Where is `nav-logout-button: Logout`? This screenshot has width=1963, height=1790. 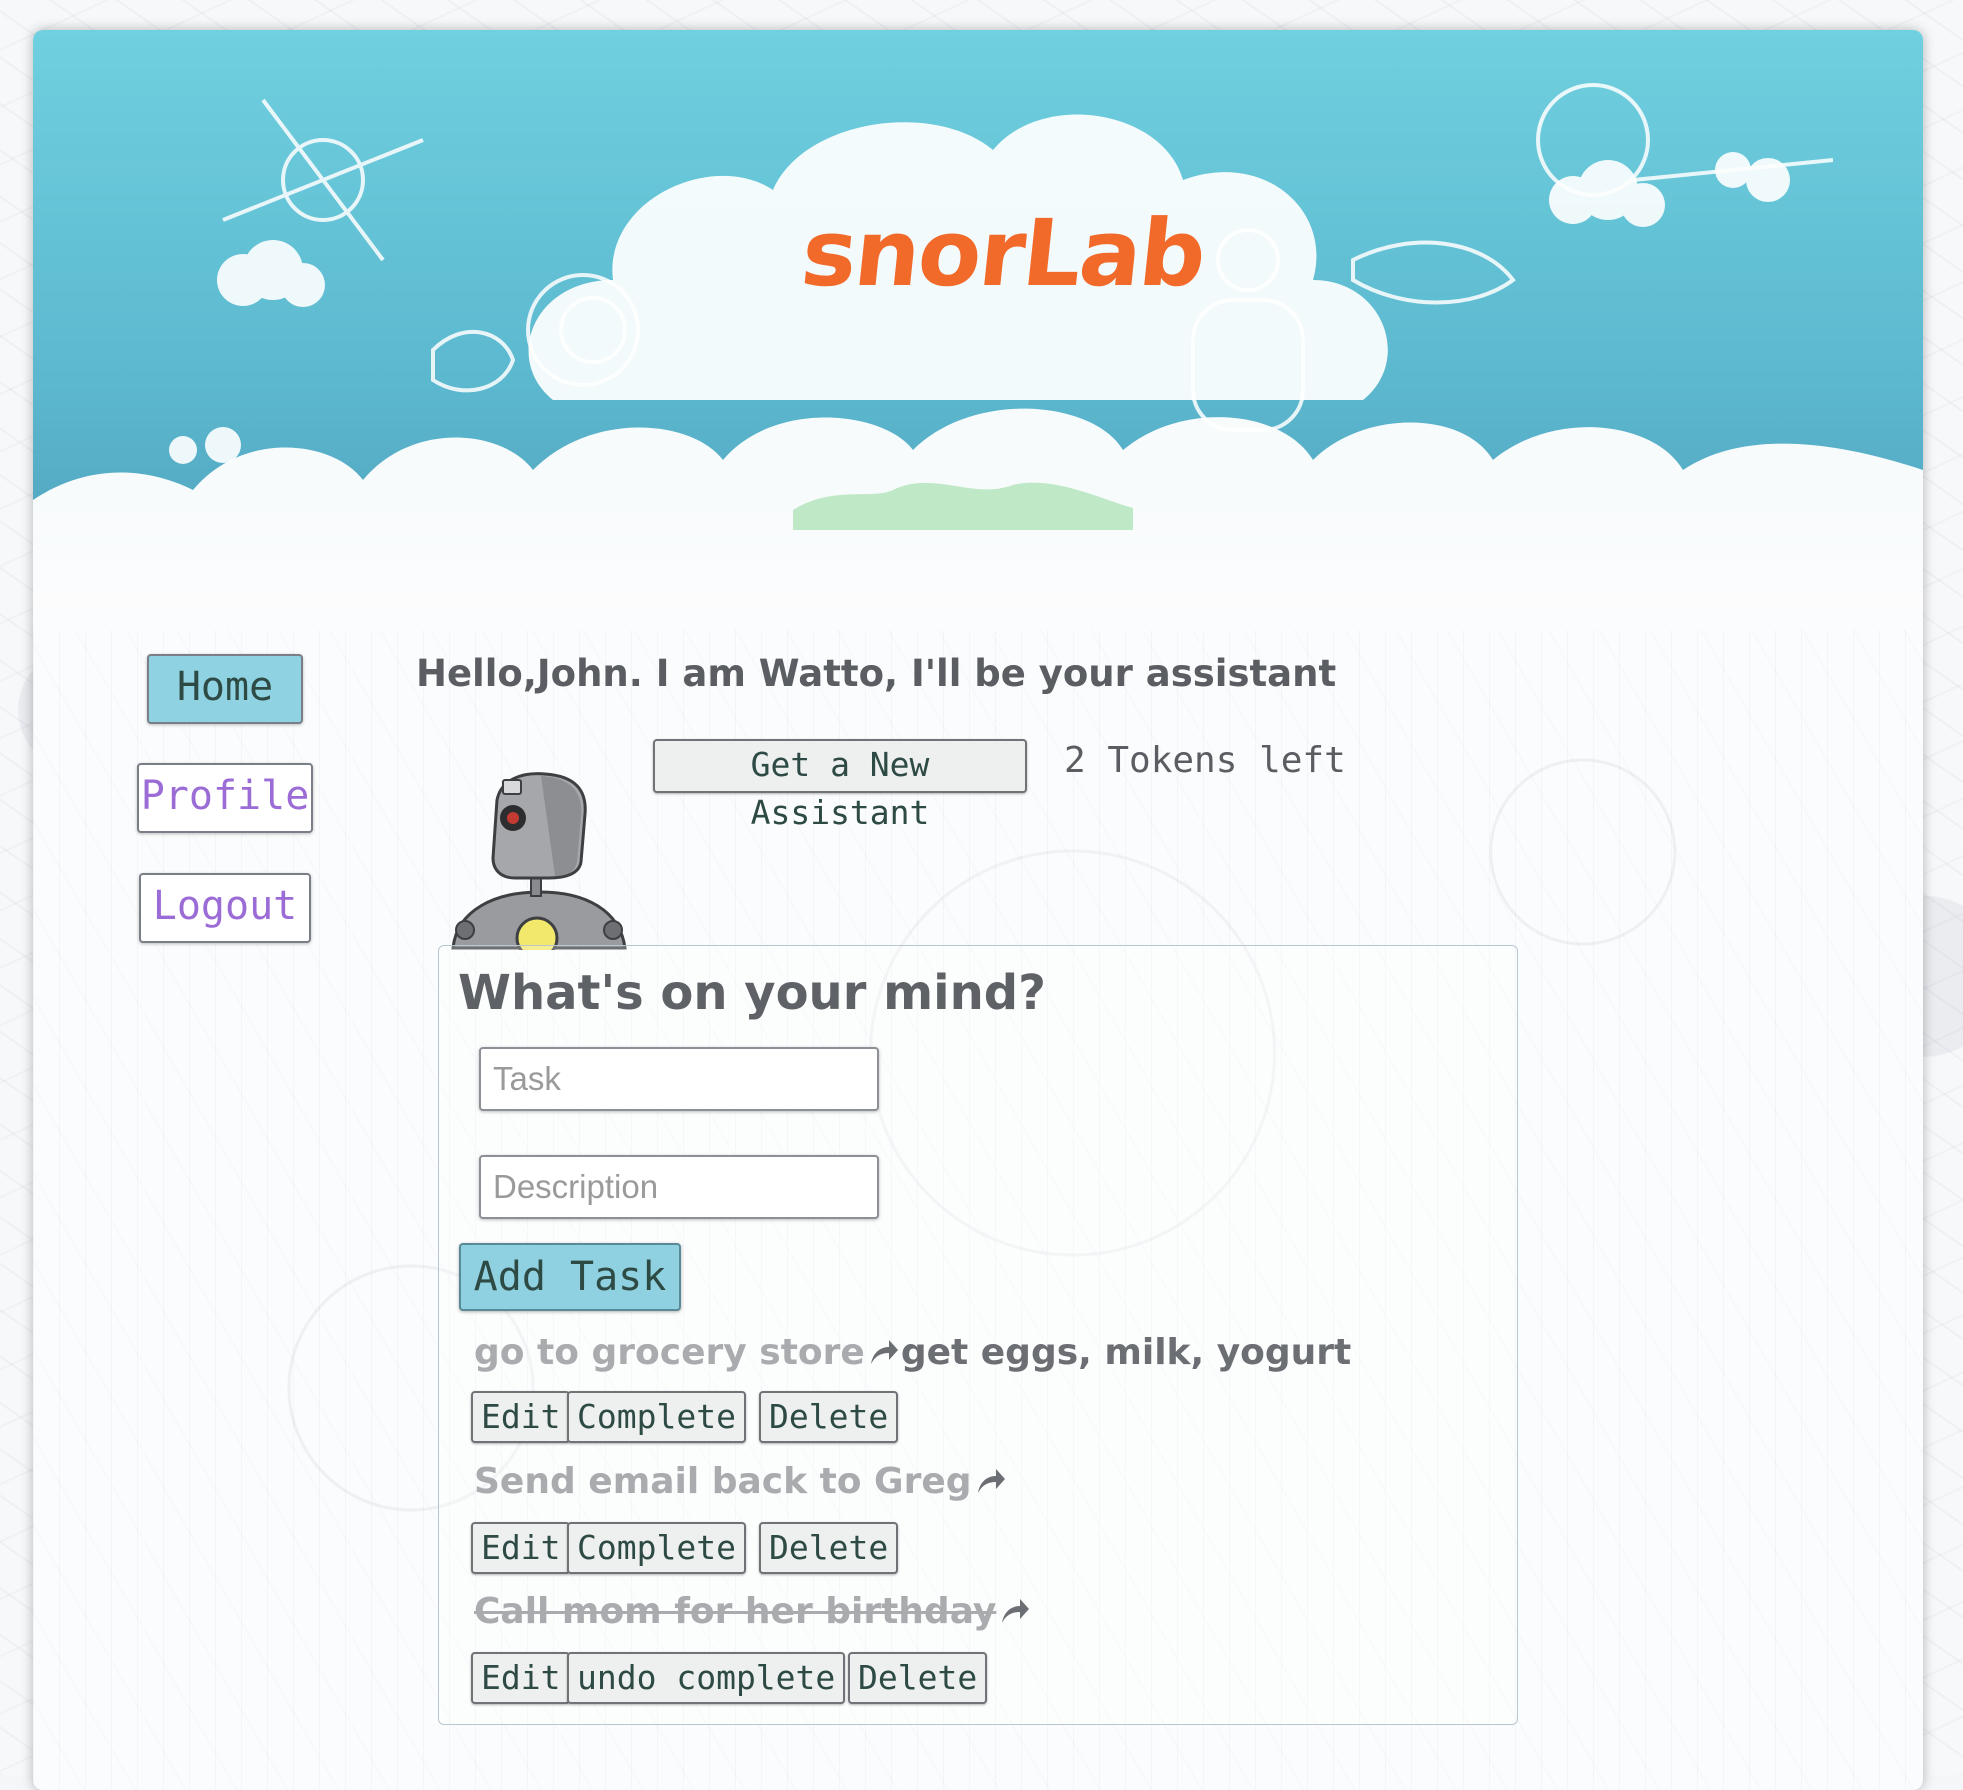 nav-logout-button: Logout is located at coordinates (225, 908).